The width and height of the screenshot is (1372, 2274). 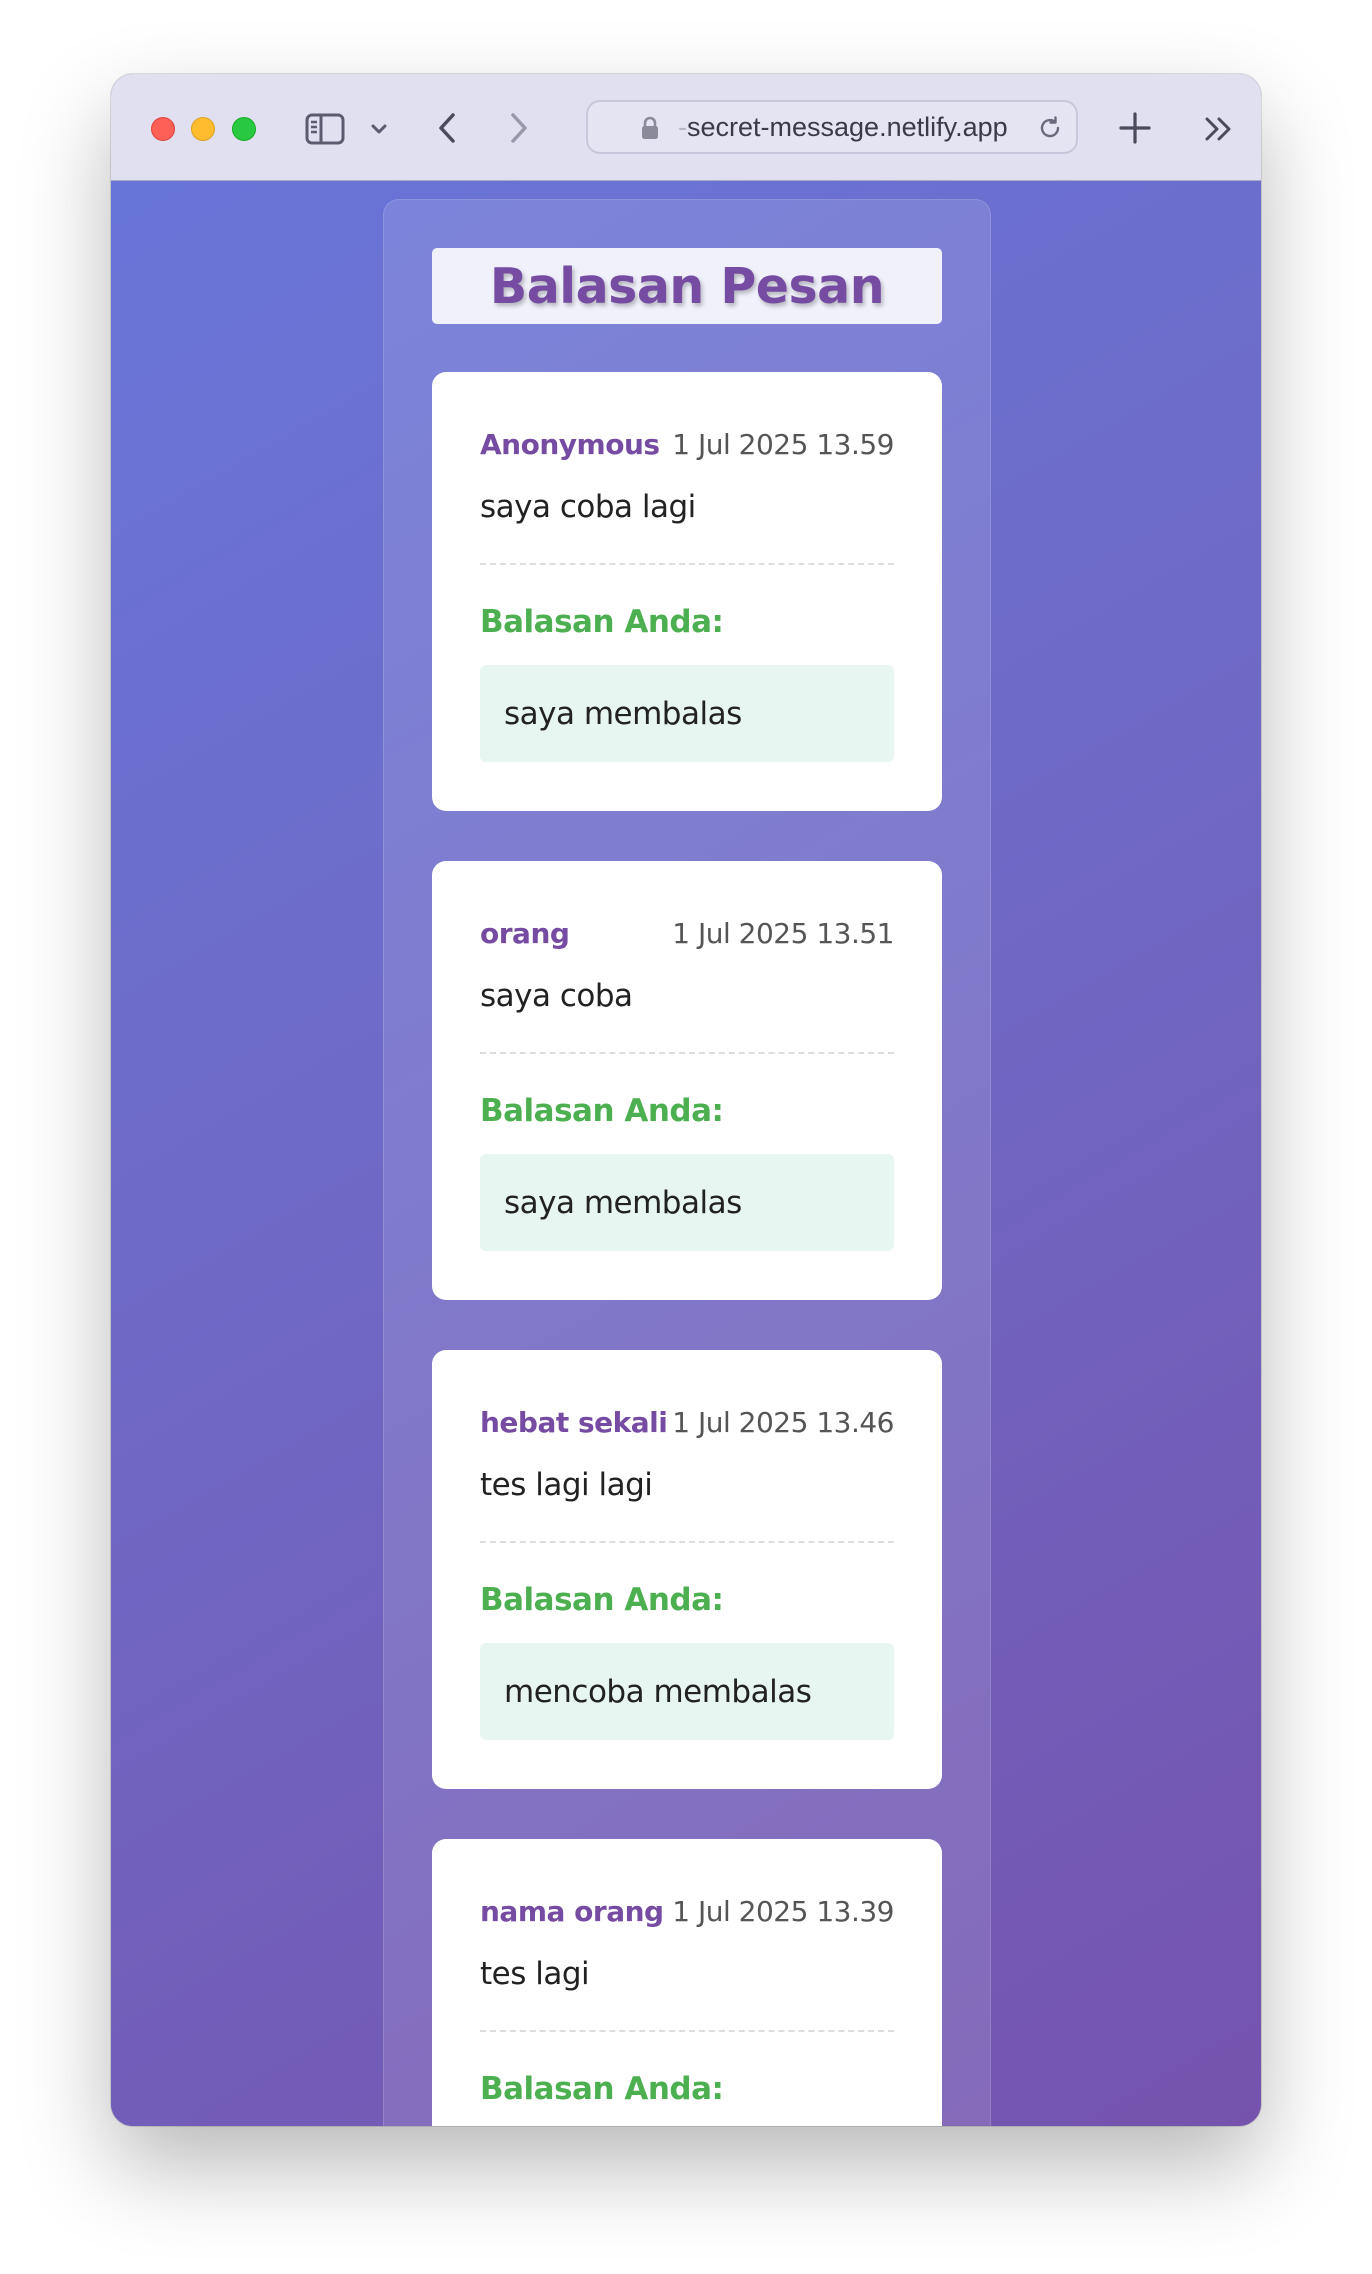 I want to click on message-header: nama orang 1 Jul 2025 13.39, so click(x=687, y=1911).